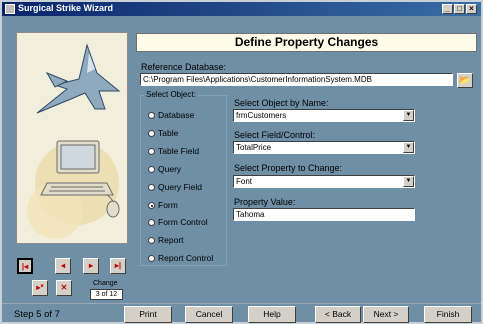 The width and height of the screenshot is (483, 324). Describe the element at coordinates (244, 181) in the screenshot. I see `property-value-text: Font` at that location.